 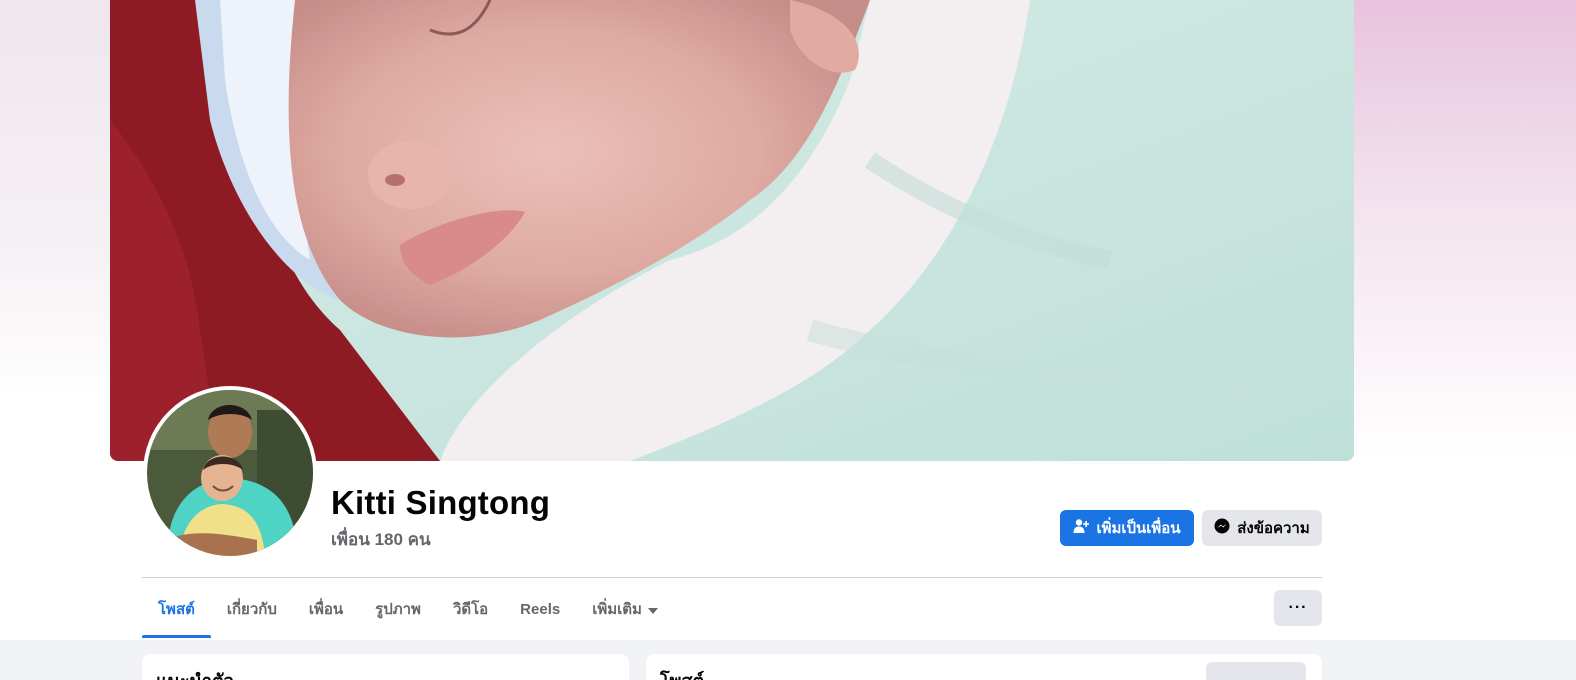 I want to click on tab-label: เพิ่มเติม, so click(x=617, y=609).